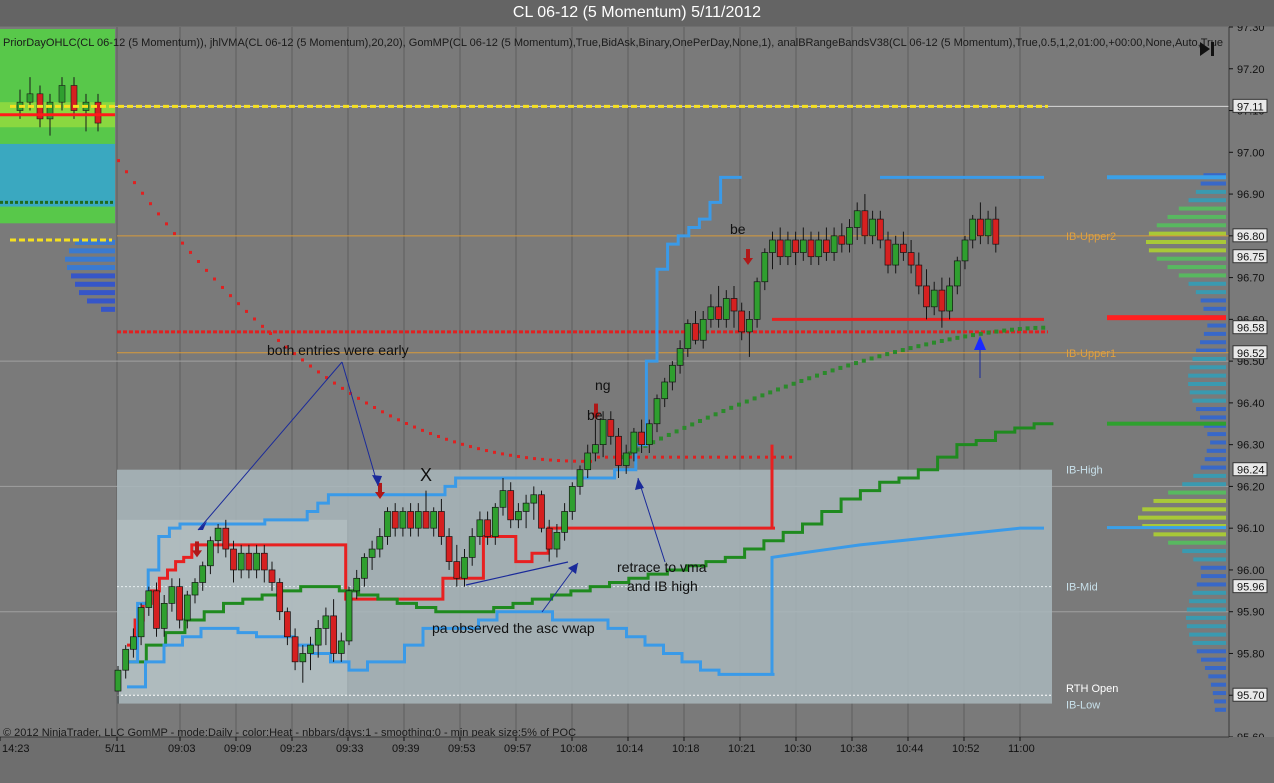 Image resolution: width=1274 pixels, height=783 pixels. What do you see at coordinates (1021, 749) in the screenshot?
I see `x-tick-label: 11:00` at bounding box center [1021, 749].